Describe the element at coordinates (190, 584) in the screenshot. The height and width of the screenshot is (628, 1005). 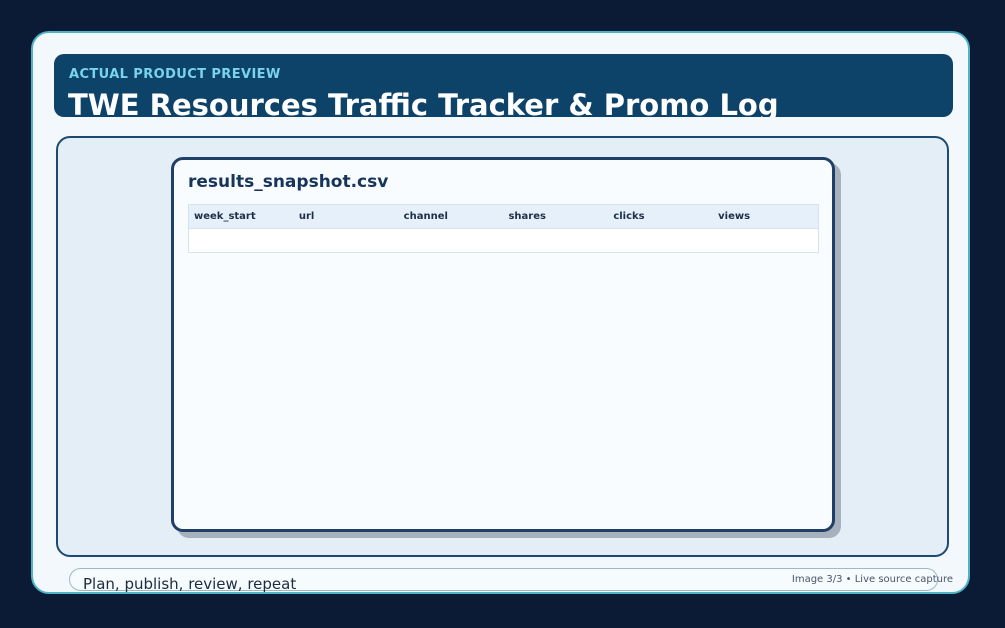
I see `footer-tagline: Plan, publish, review, repeat` at that location.